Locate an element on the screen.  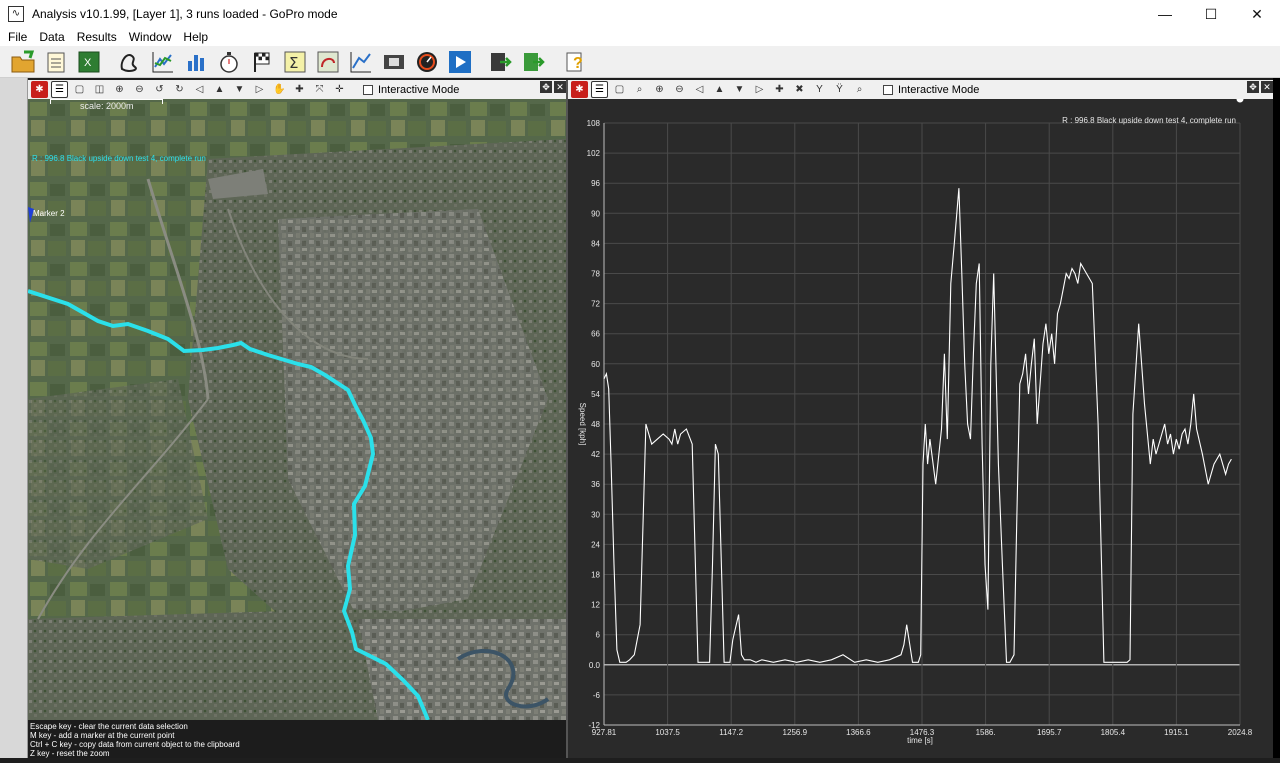
remove-cursor-icon: ✖ is located at coordinates (799, 89).